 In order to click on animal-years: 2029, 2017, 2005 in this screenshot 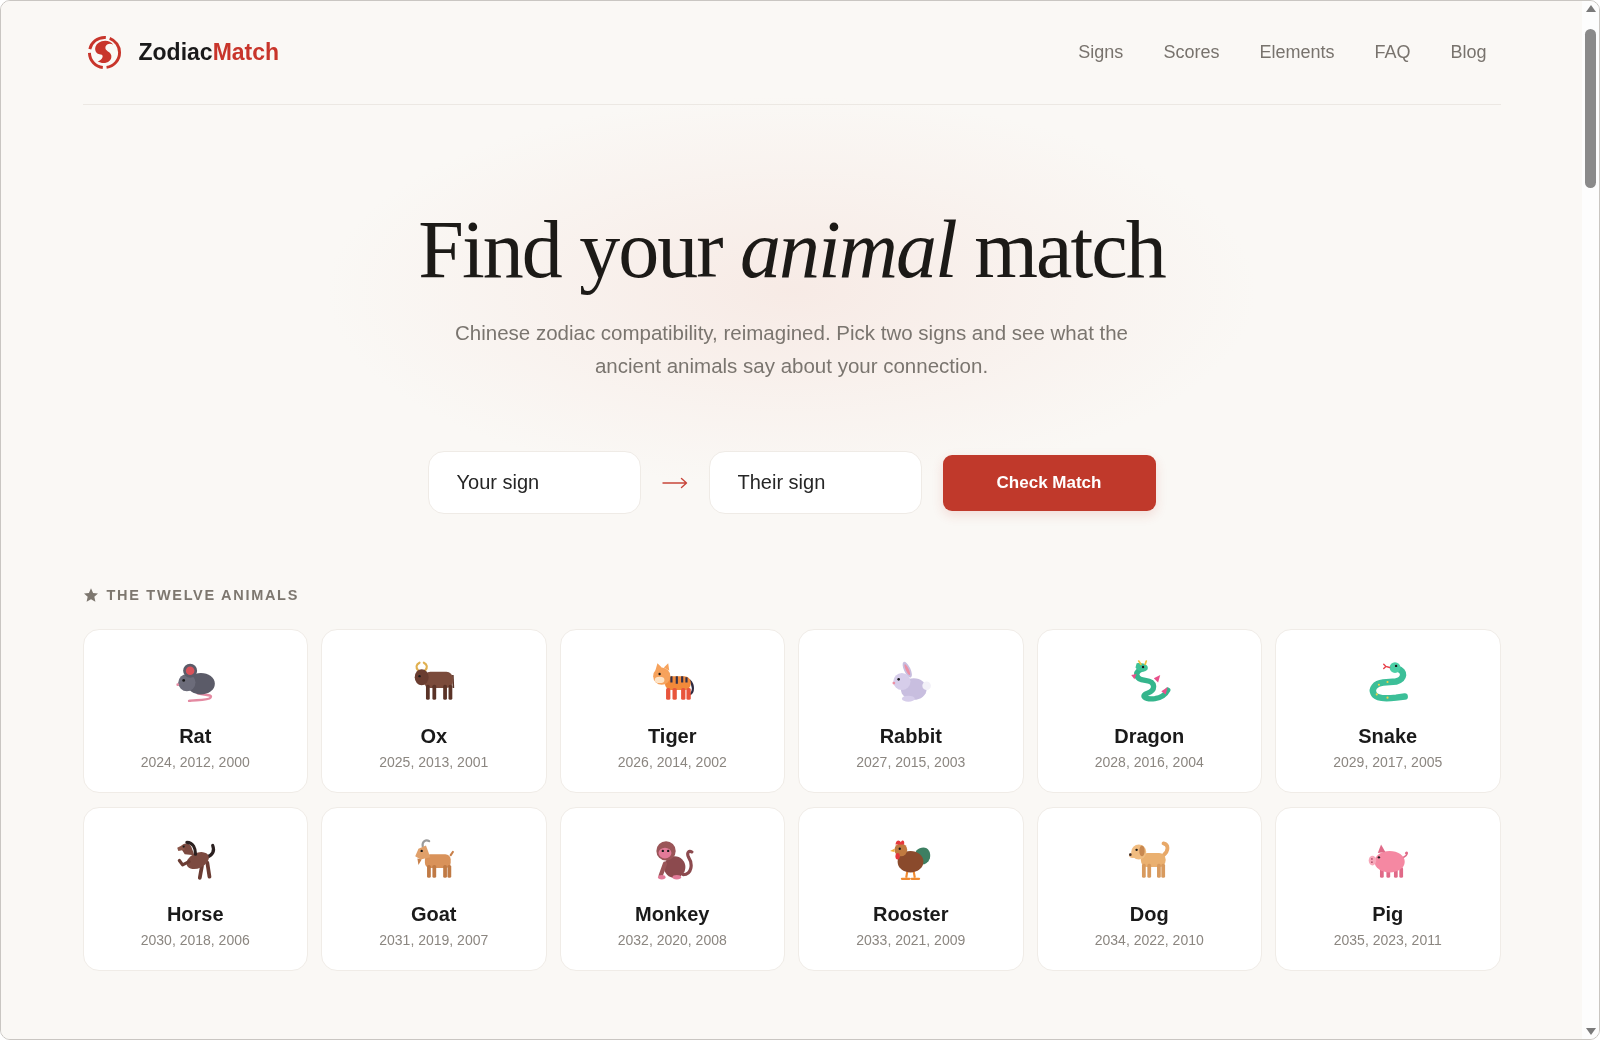, I will do `click(1388, 762)`.